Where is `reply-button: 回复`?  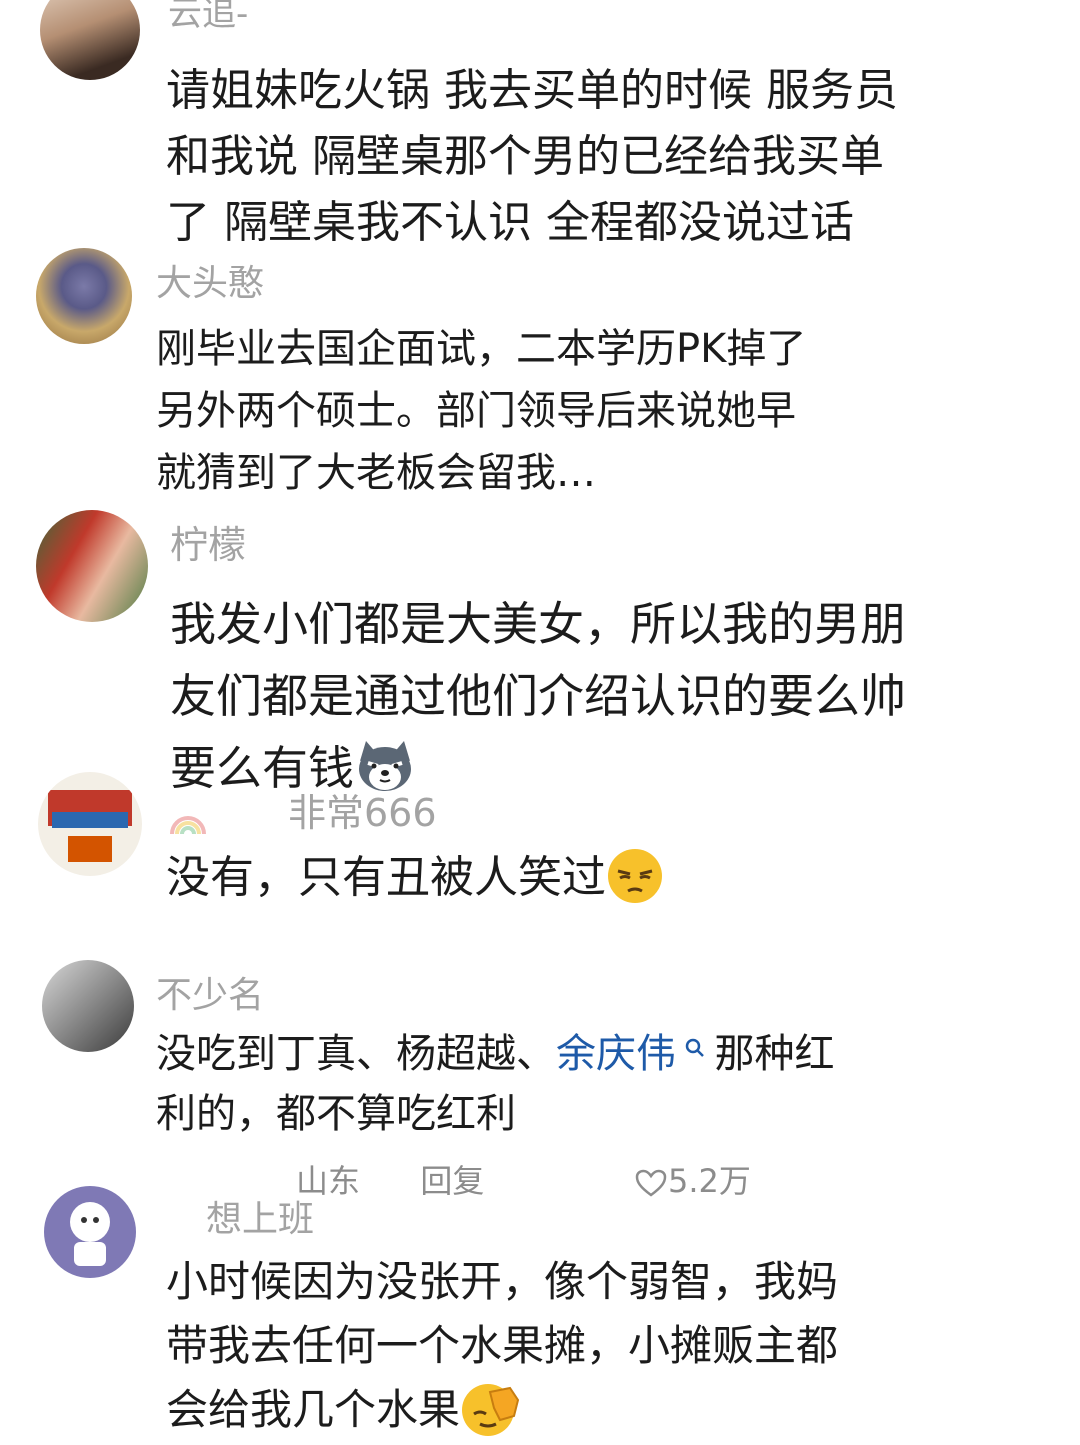 reply-button: 回复 is located at coordinates (452, 1181).